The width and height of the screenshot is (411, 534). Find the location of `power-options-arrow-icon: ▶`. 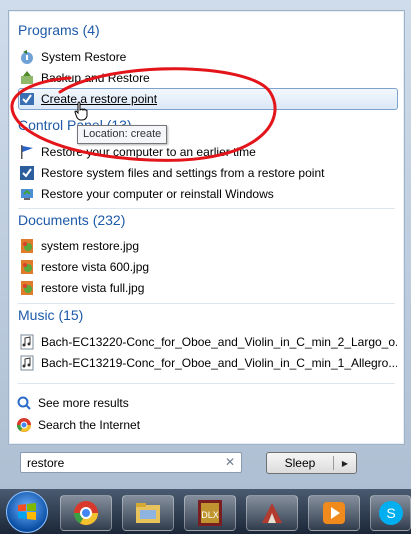

power-options-arrow-icon: ▶ is located at coordinates (345, 463).